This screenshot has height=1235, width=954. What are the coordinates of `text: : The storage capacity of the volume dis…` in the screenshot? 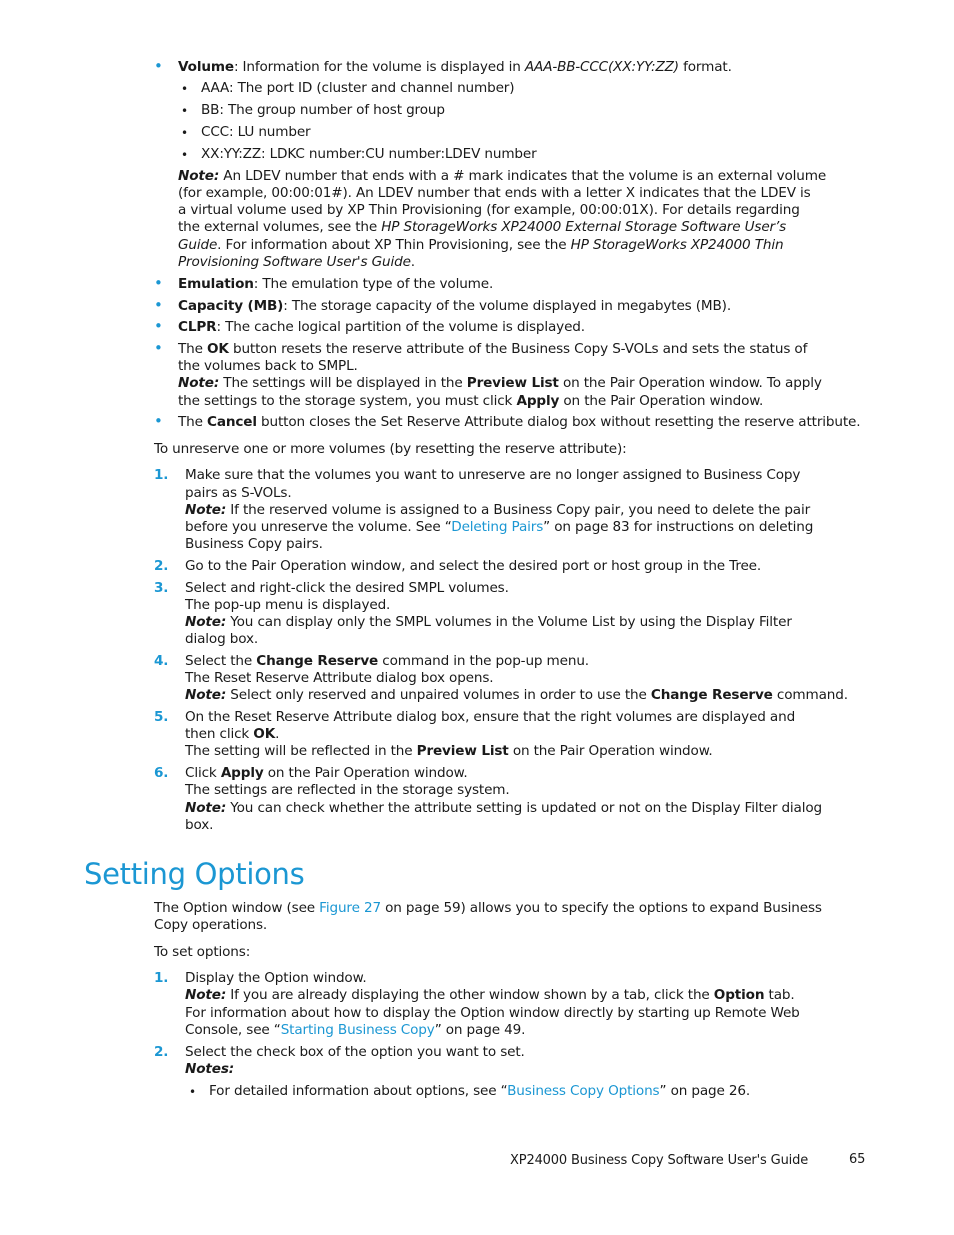 It's located at (507, 306).